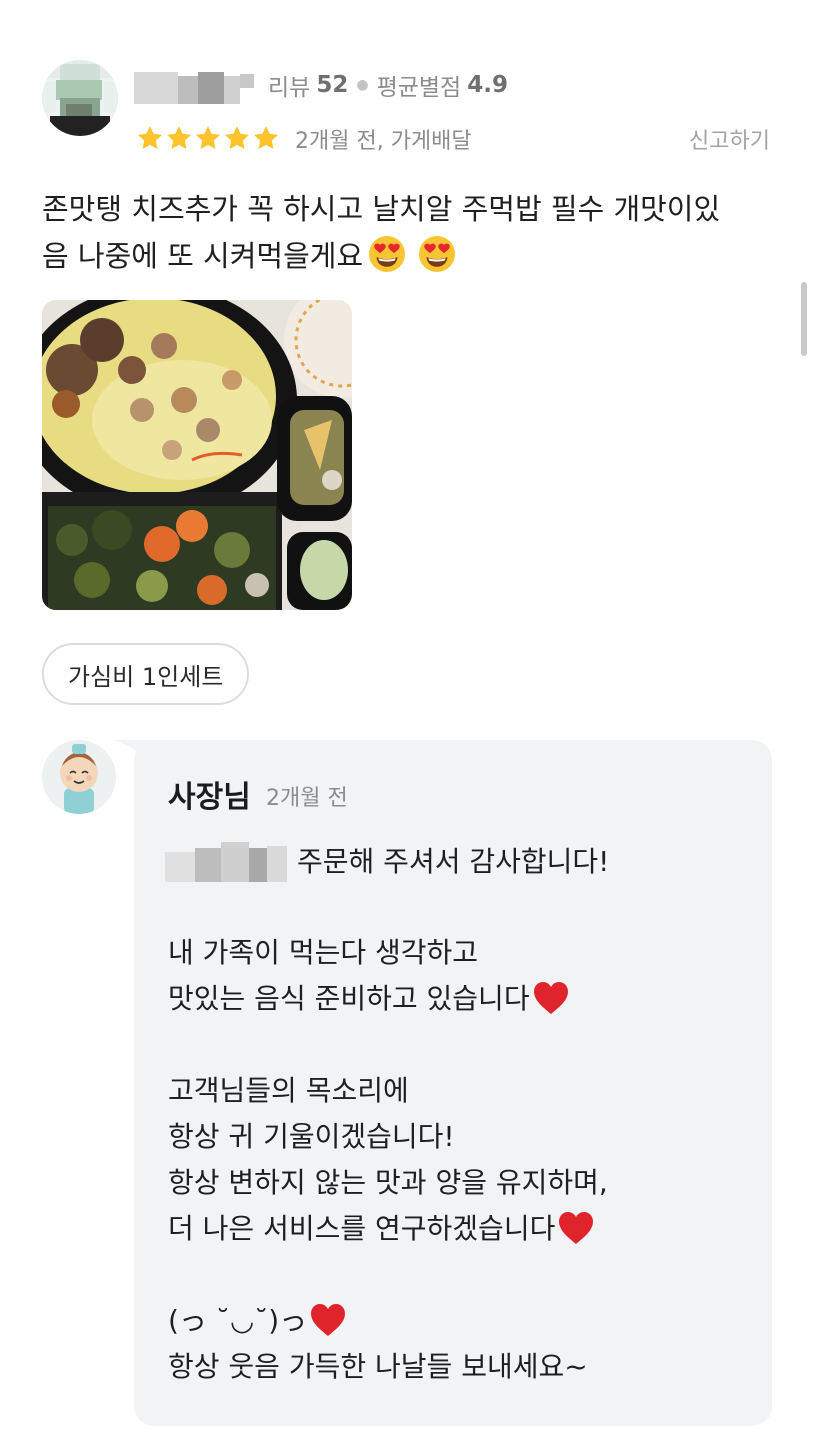 The image size is (814, 1440). I want to click on ordered-menu-chip: 가심비 1인세트, so click(146, 674).